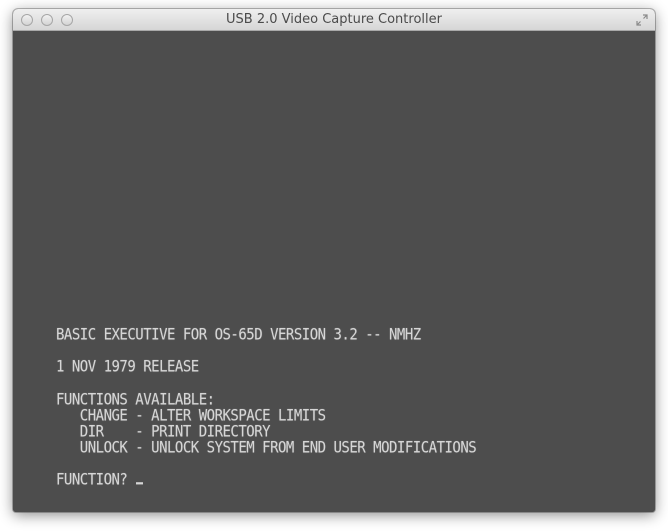 The image size is (668, 532). I want to click on terminal-prompt: FUNCTION?, so click(96, 480).